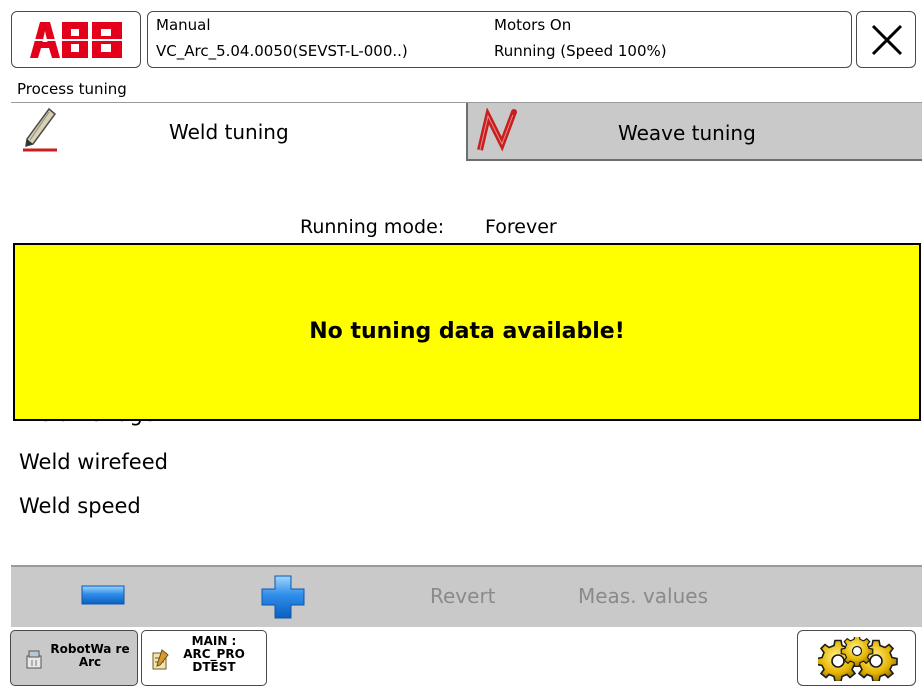 This screenshot has width=923, height=689. I want to click on plus-icon, so click(283, 597).